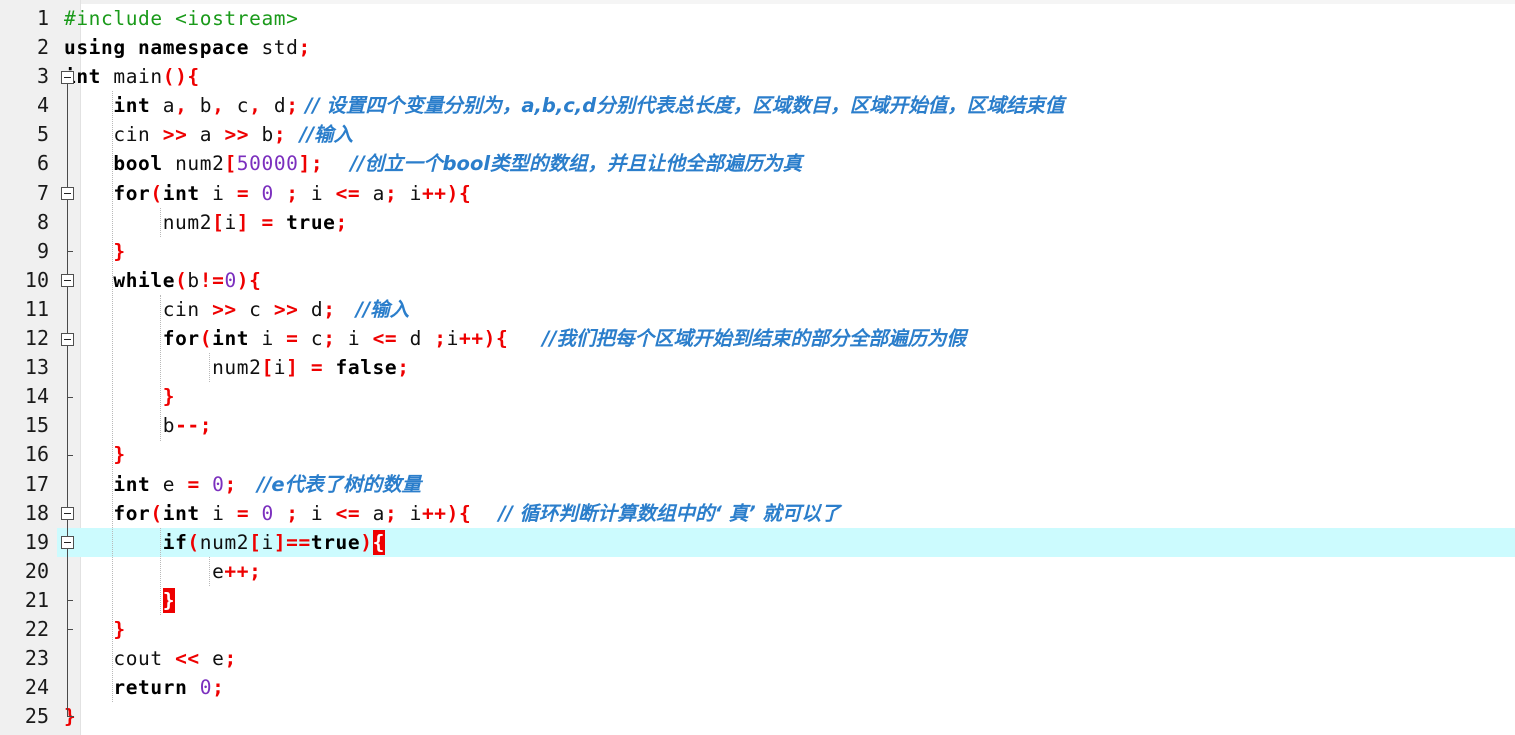 The width and height of the screenshot is (1515, 735). Describe the element at coordinates (233, 309) in the screenshot. I see `code-text: cin >> c >> d; //输入` at that location.